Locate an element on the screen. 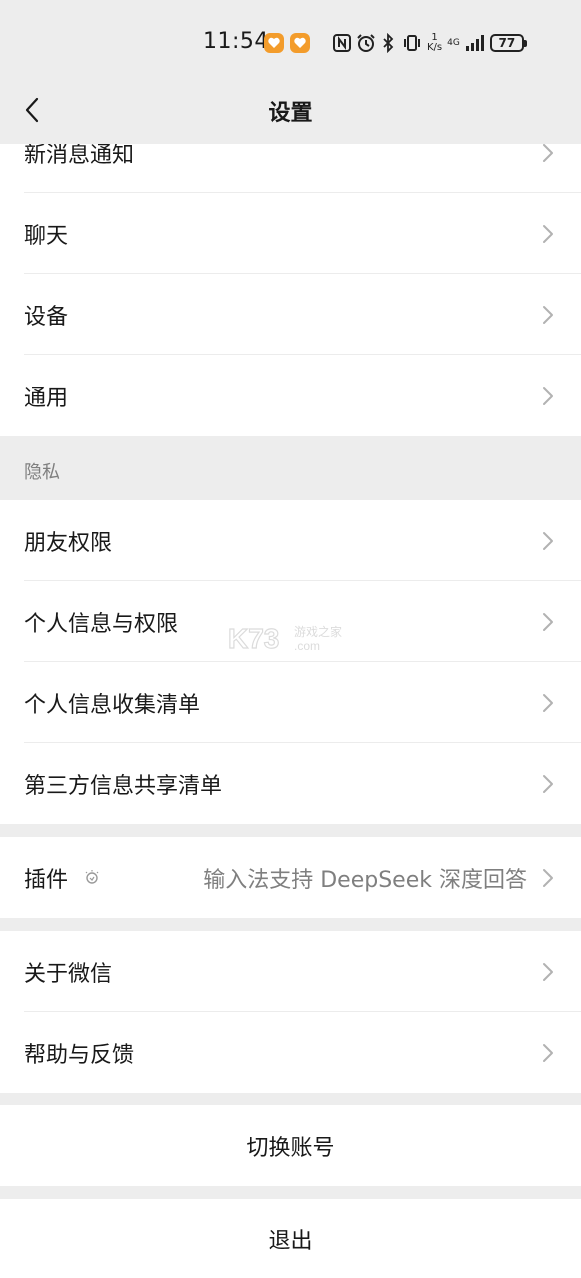  settings-item-label: 帮助与反馈 is located at coordinates (79, 1055).